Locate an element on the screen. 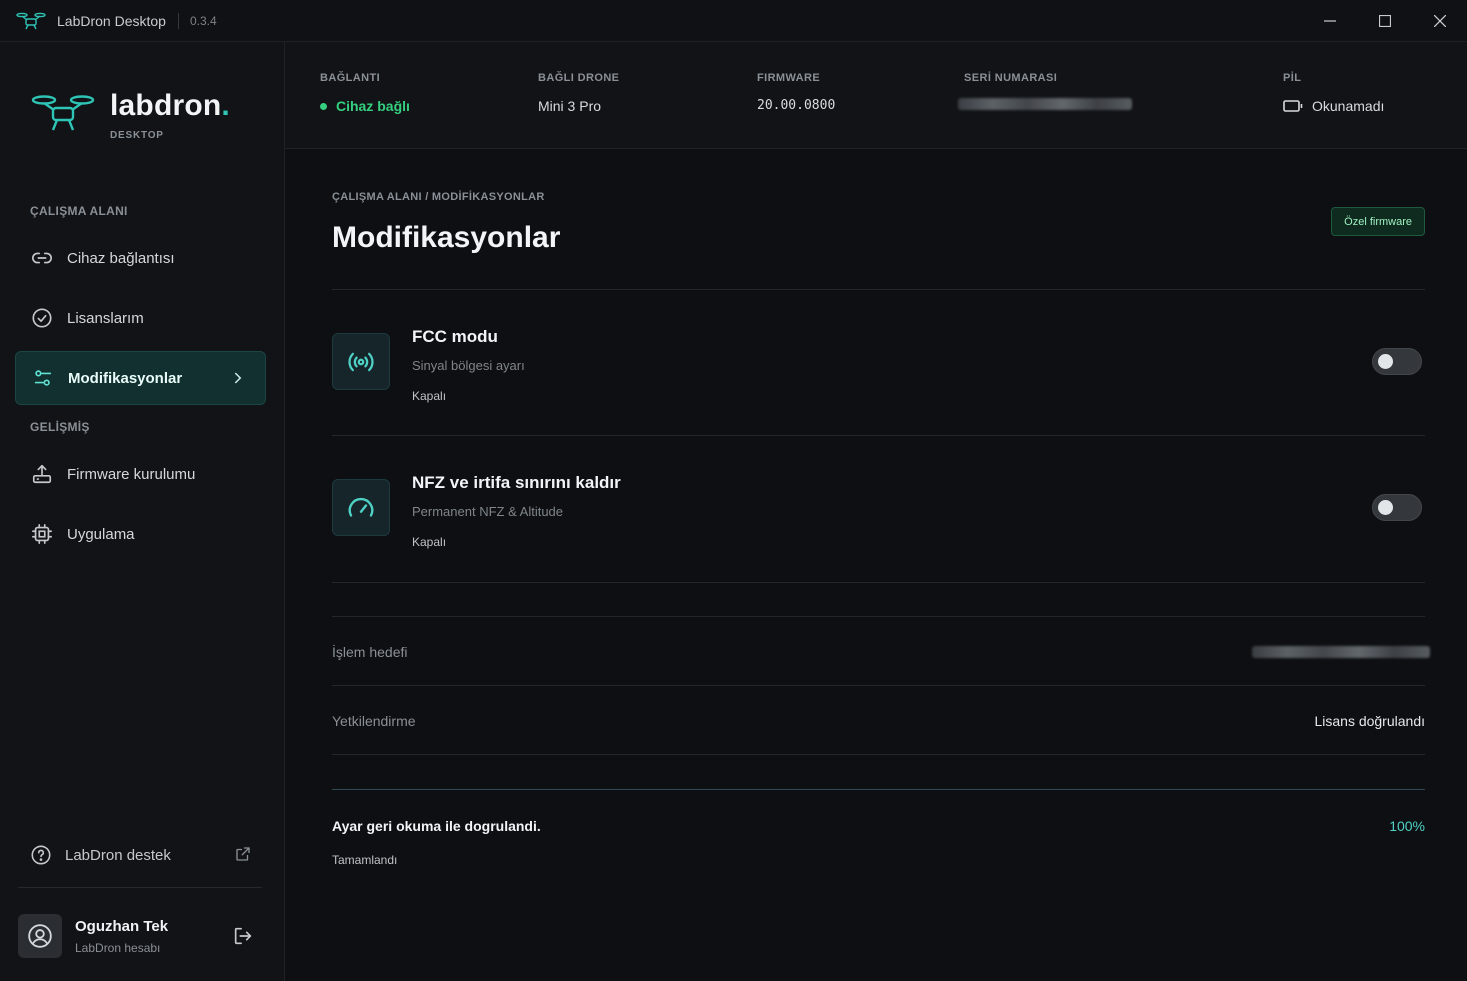  minimize-button is located at coordinates (1329, 21).